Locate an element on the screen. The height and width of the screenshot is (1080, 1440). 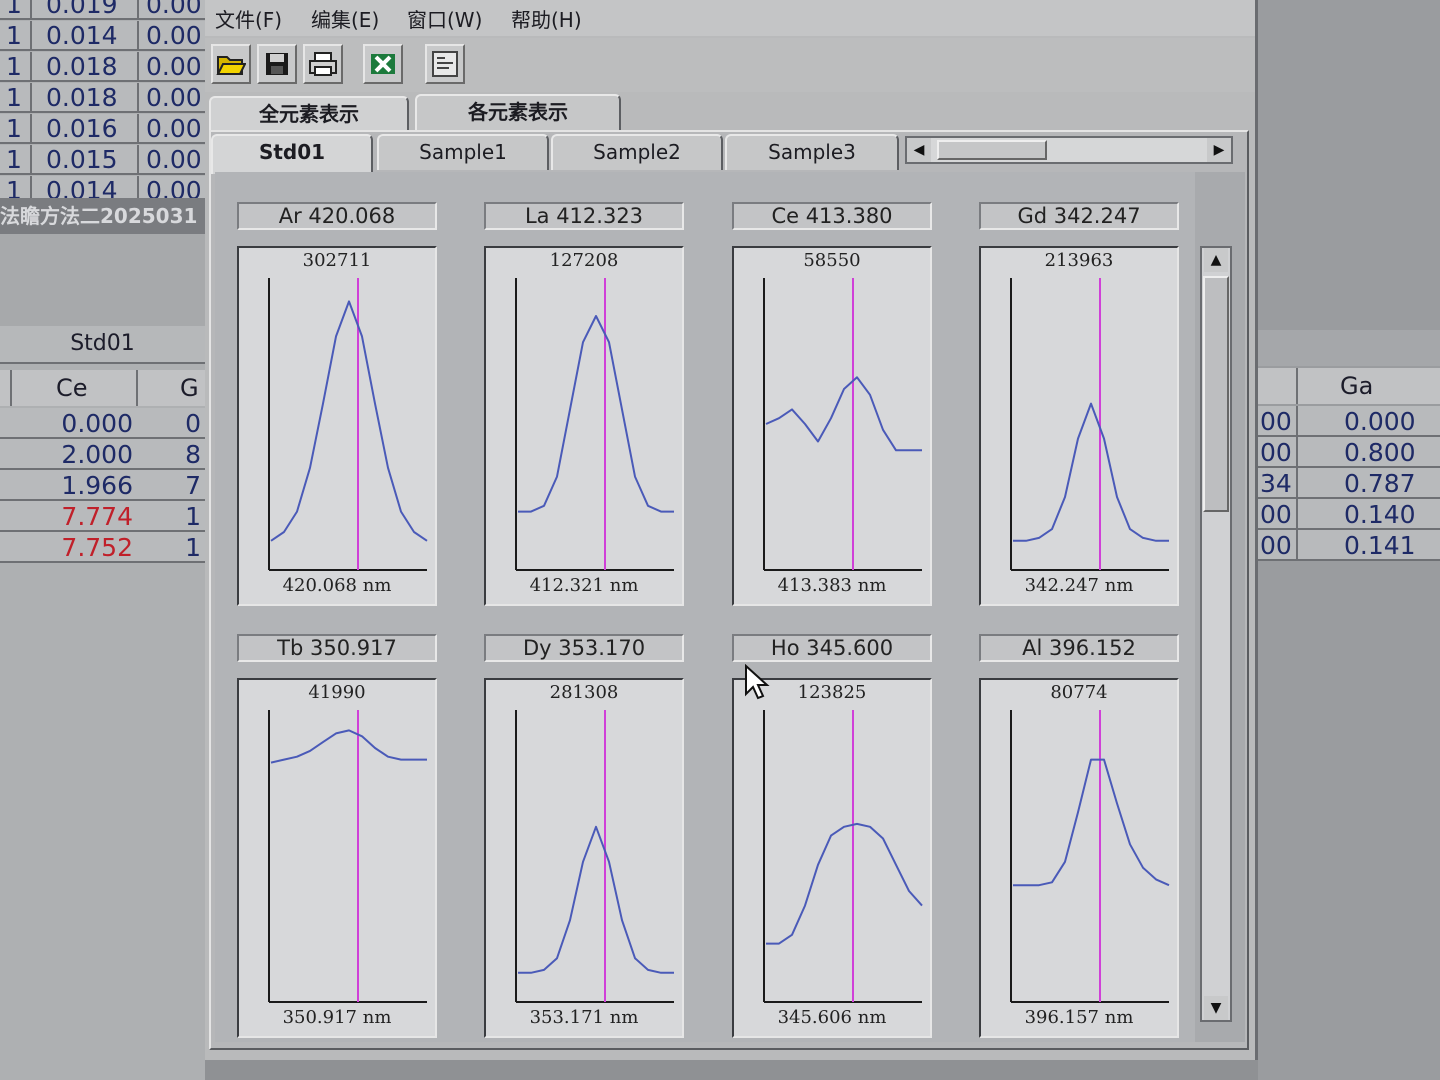
table-header: Ga is located at coordinates (1349, 386).